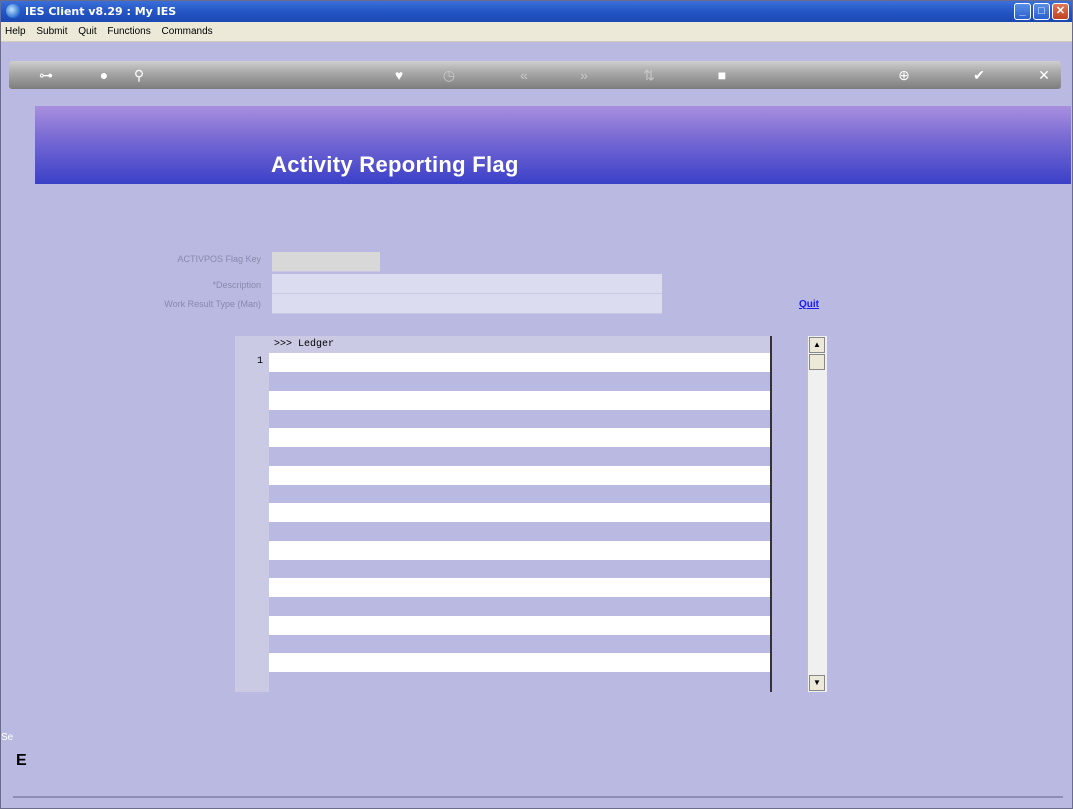  Describe the element at coordinates (399, 75) in the screenshot. I see `heart-icon: ♥` at that location.